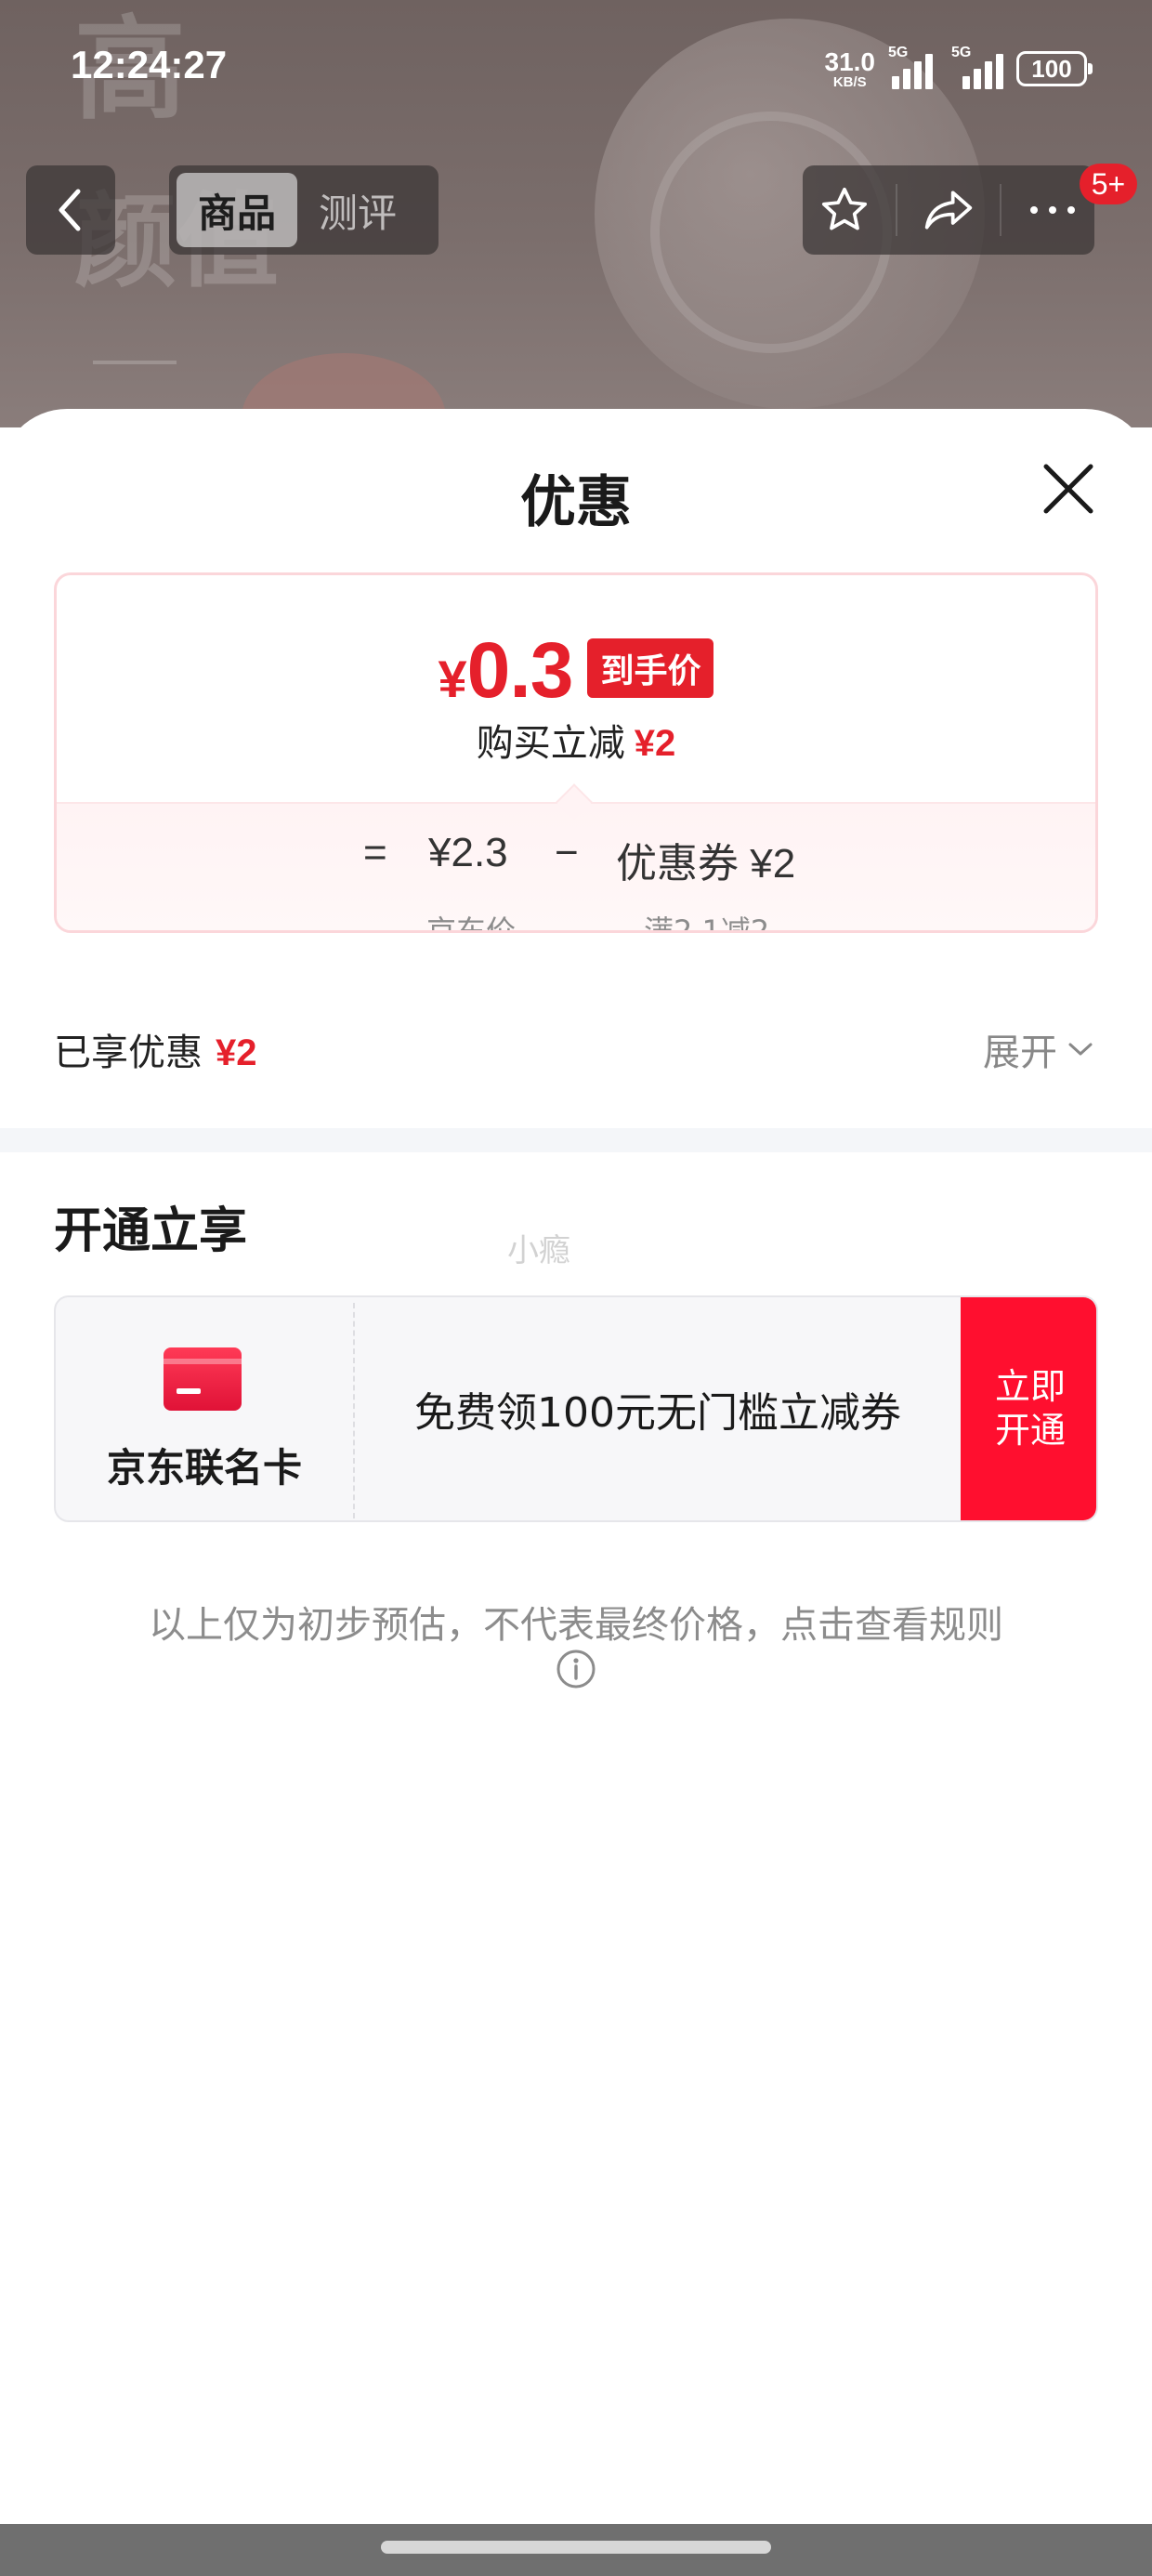 Image resolution: width=1152 pixels, height=2576 pixels. I want to click on nav-actions, so click(948, 210).